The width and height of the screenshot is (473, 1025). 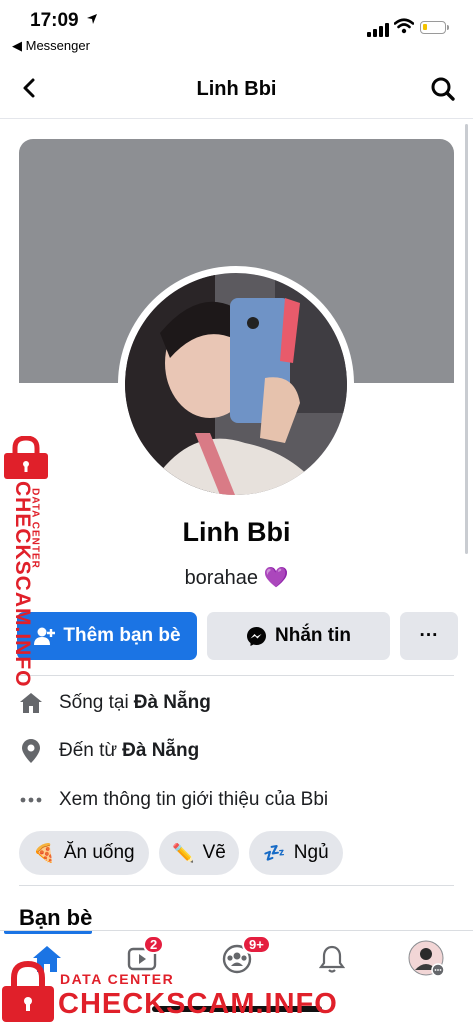 I want to click on detail-from: Đến từ Đà Nẵng, so click(x=108, y=751).